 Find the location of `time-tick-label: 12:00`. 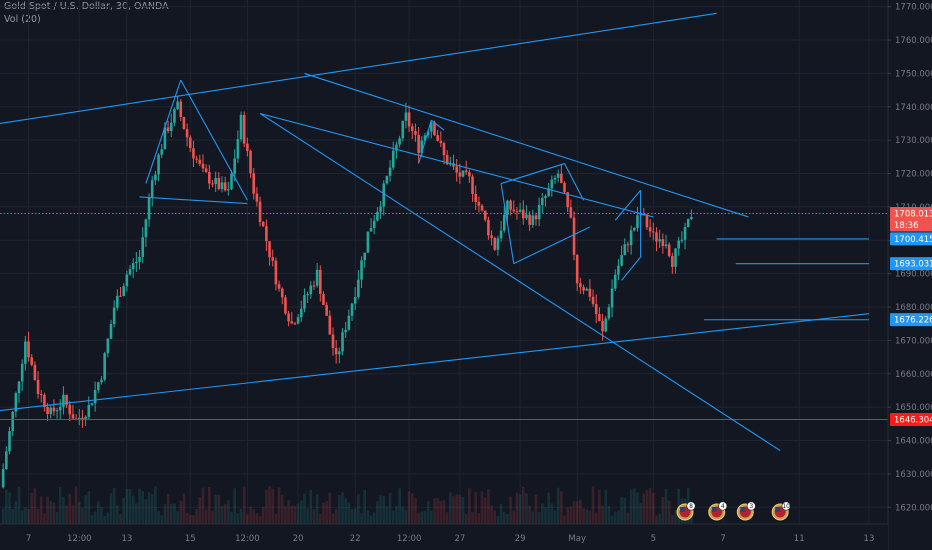

time-tick-label: 12:00 is located at coordinates (247, 539).